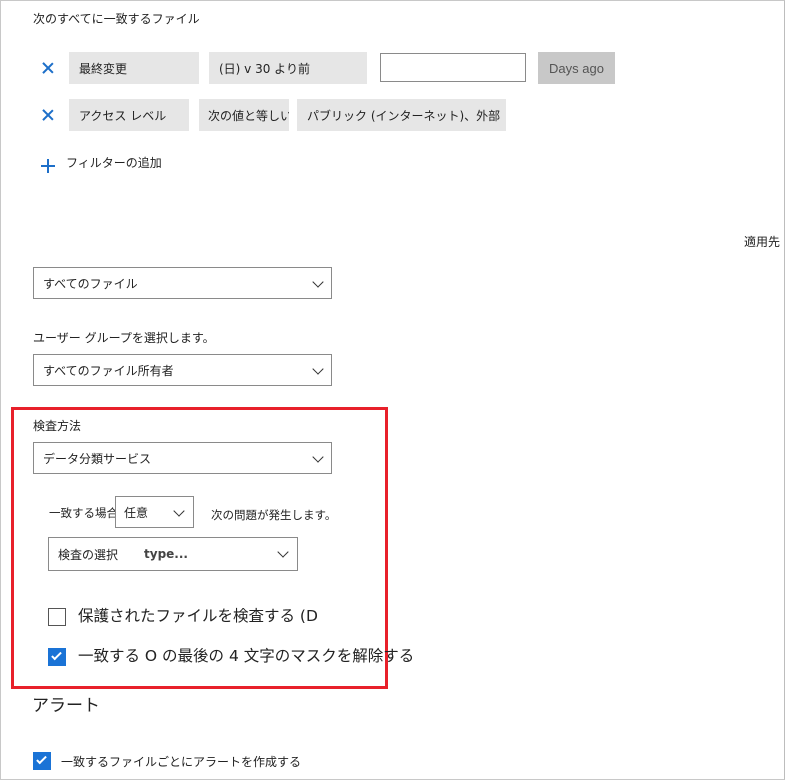 The width and height of the screenshot is (785, 780). What do you see at coordinates (129, 115) in the screenshot?
I see `filter-field-access-level: アクセス レベル` at bounding box center [129, 115].